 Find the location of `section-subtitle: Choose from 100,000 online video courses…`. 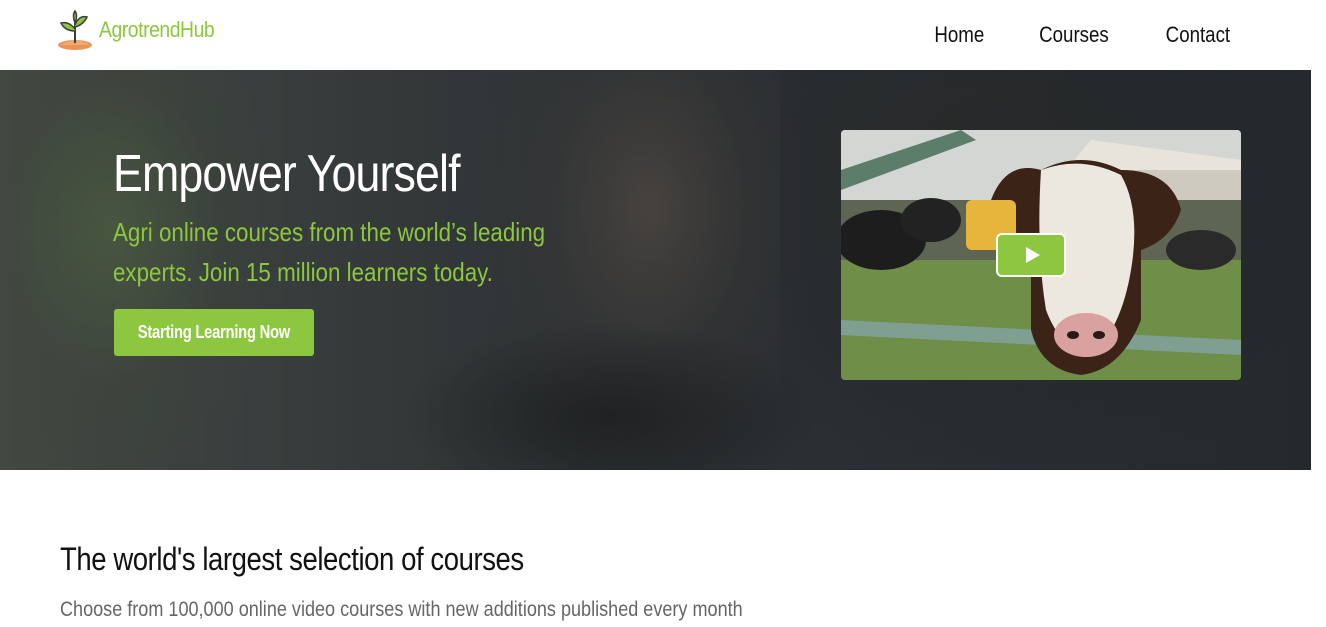

section-subtitle: Choose from 100,000 online video courses… is located at coordinates (401, 609).